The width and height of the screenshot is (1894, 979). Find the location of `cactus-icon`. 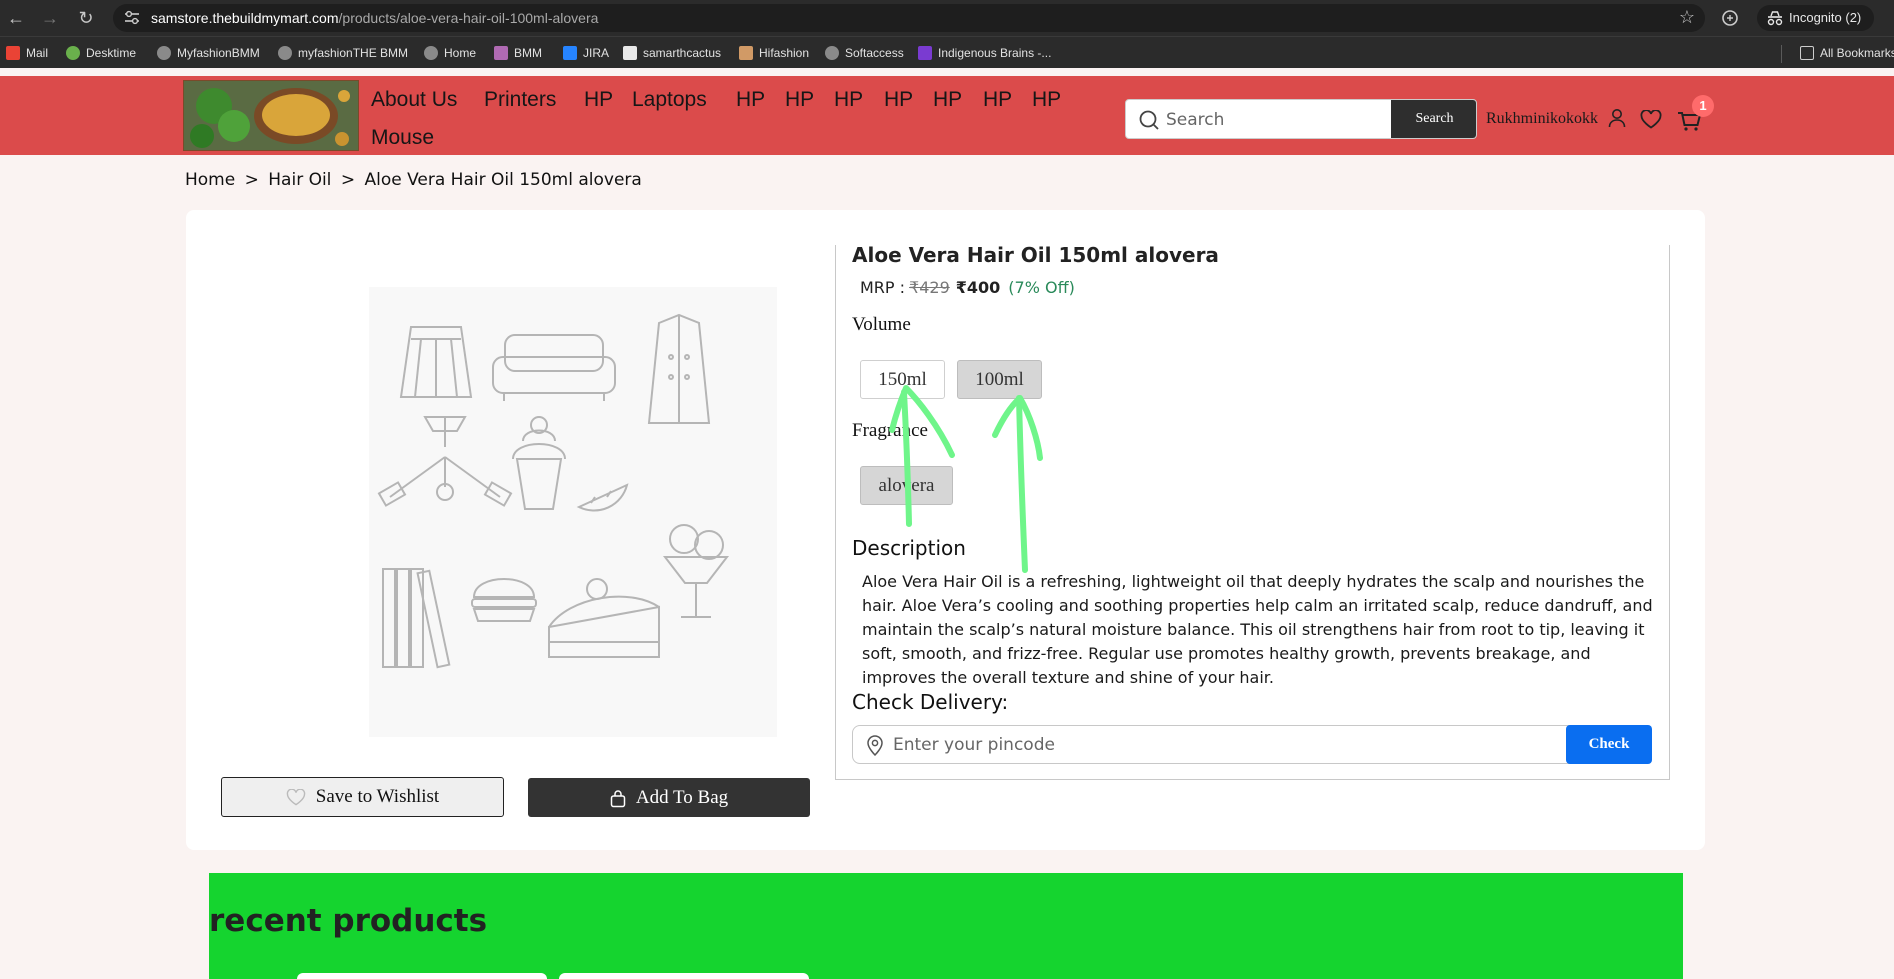

cactus-icon is located at coordinates (630, 53).